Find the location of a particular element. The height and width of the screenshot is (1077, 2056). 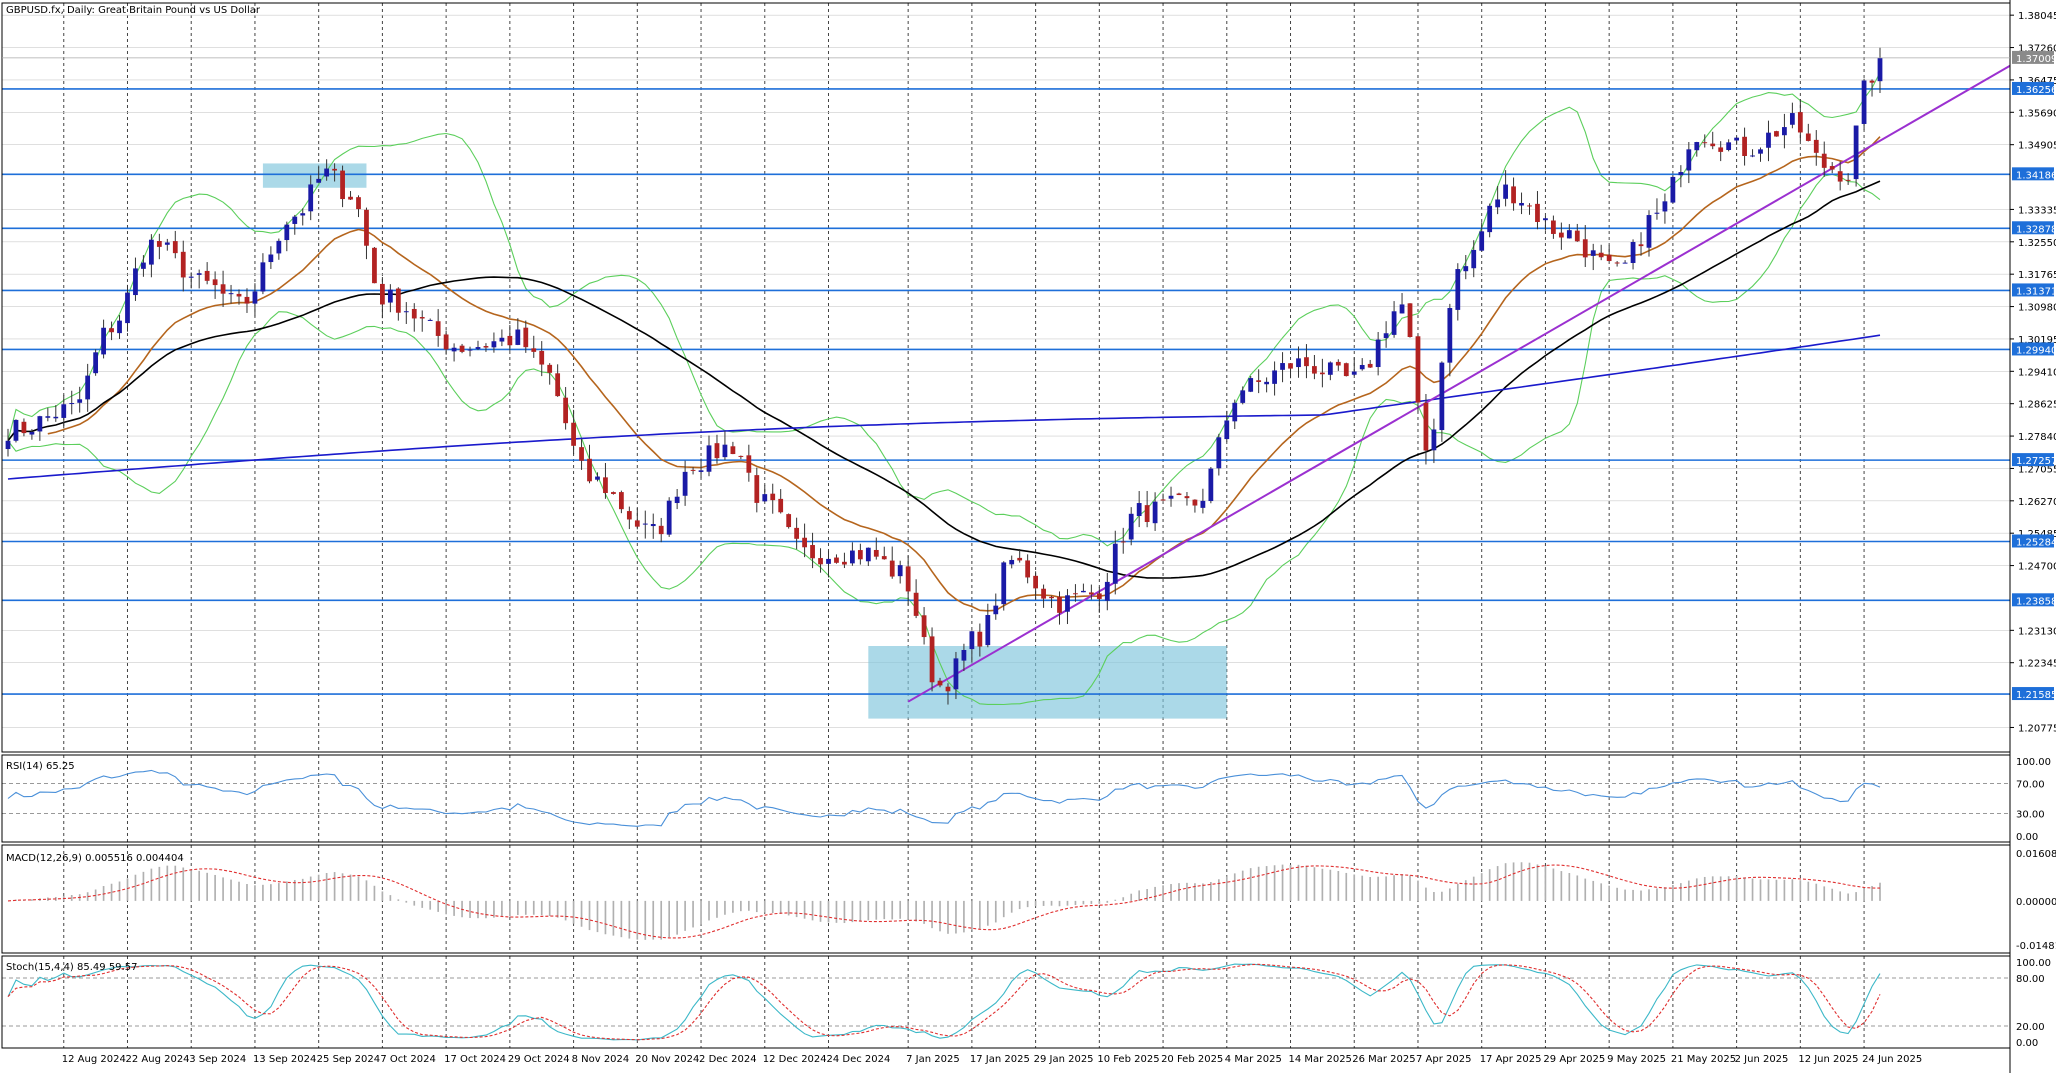

level-price-tag-text: 1.32878 is located at coordinates (2036, 229).